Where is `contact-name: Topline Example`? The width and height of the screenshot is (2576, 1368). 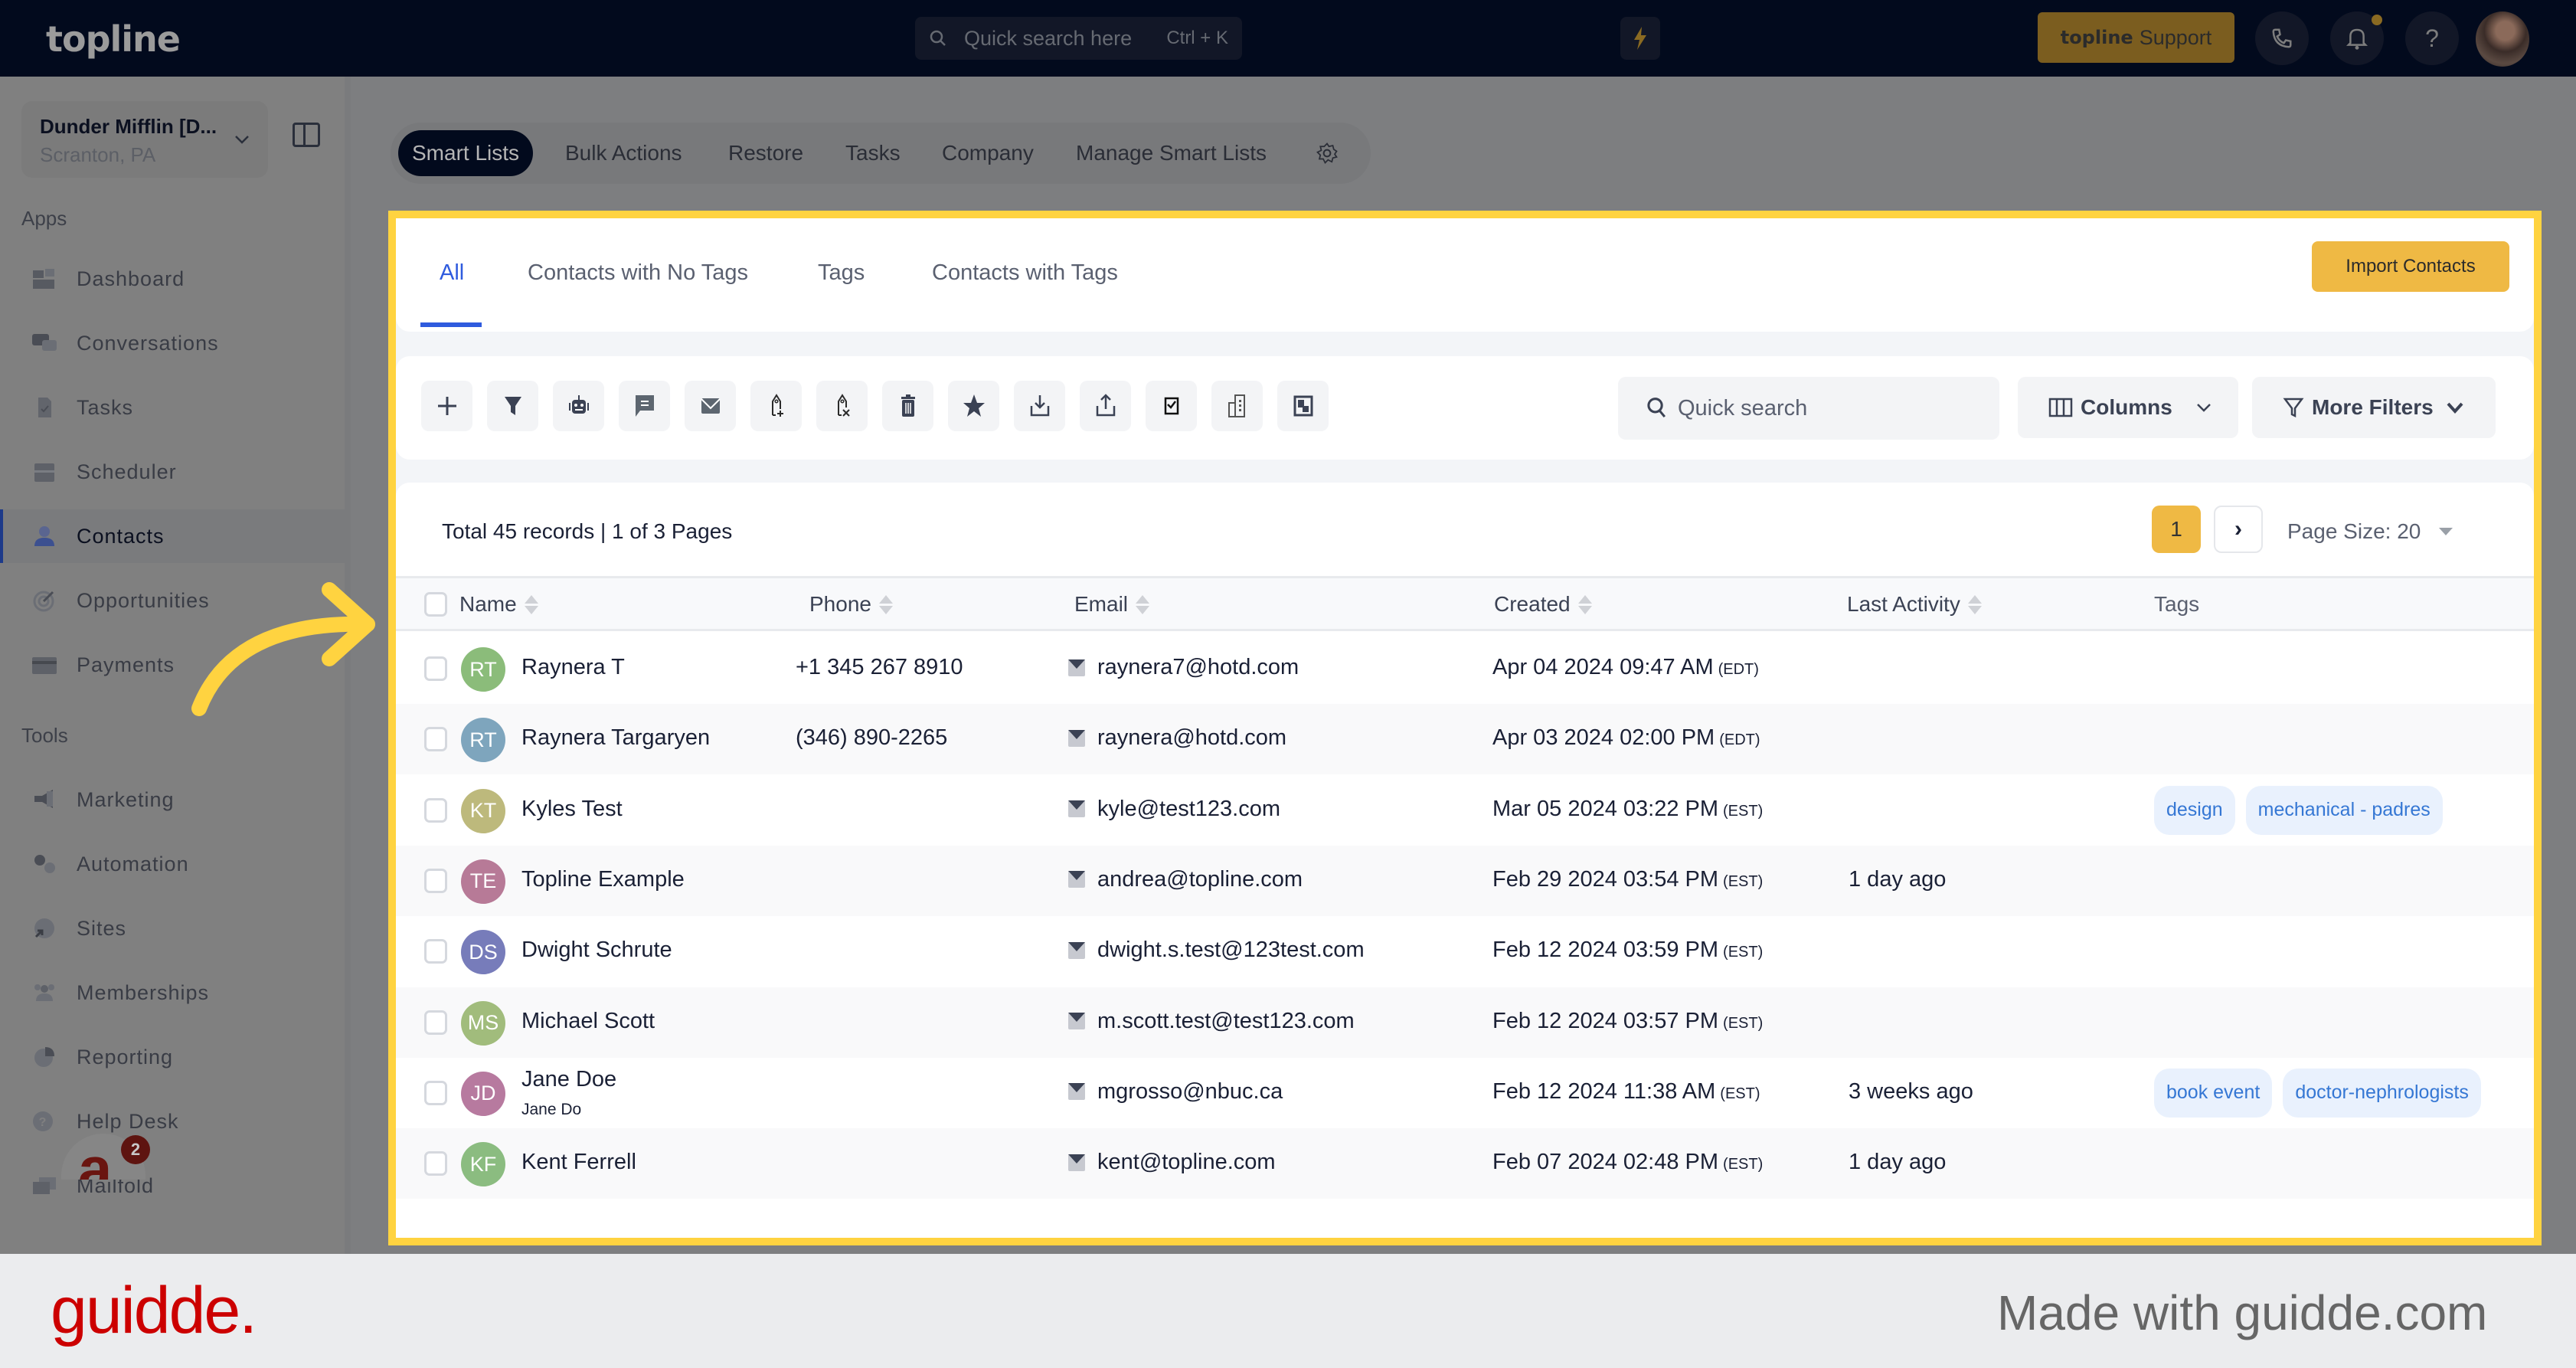 contact-name: Topline Example is located at coordinates (603, 879).